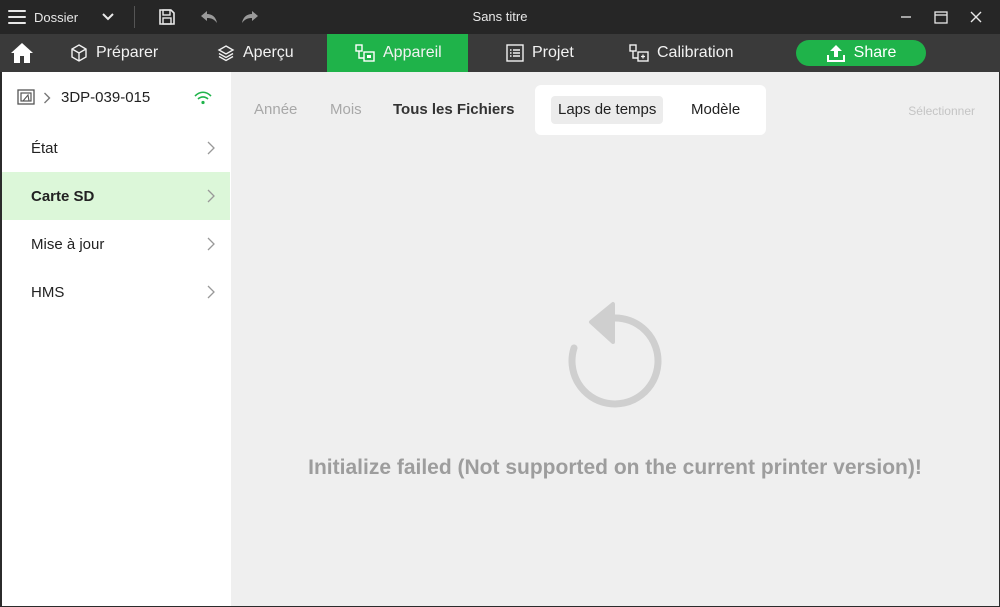 This screenshot has width=1000, height=607. What do you see at coordinates (226, 53) in the screenshot?
I see `layers-icon` at bounding box center [226, 53].